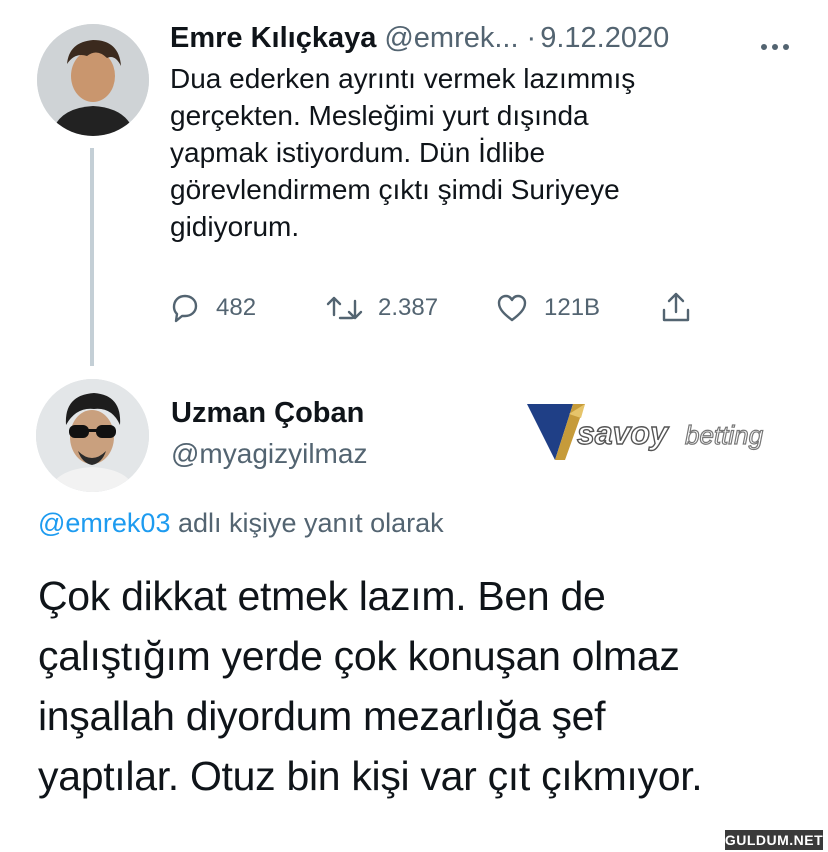 This screenshot has height=852, width=828. Describe the element at coordinates (604, 38) in the screenshot. I see `tweet-date: 9.12.2020` at that location.